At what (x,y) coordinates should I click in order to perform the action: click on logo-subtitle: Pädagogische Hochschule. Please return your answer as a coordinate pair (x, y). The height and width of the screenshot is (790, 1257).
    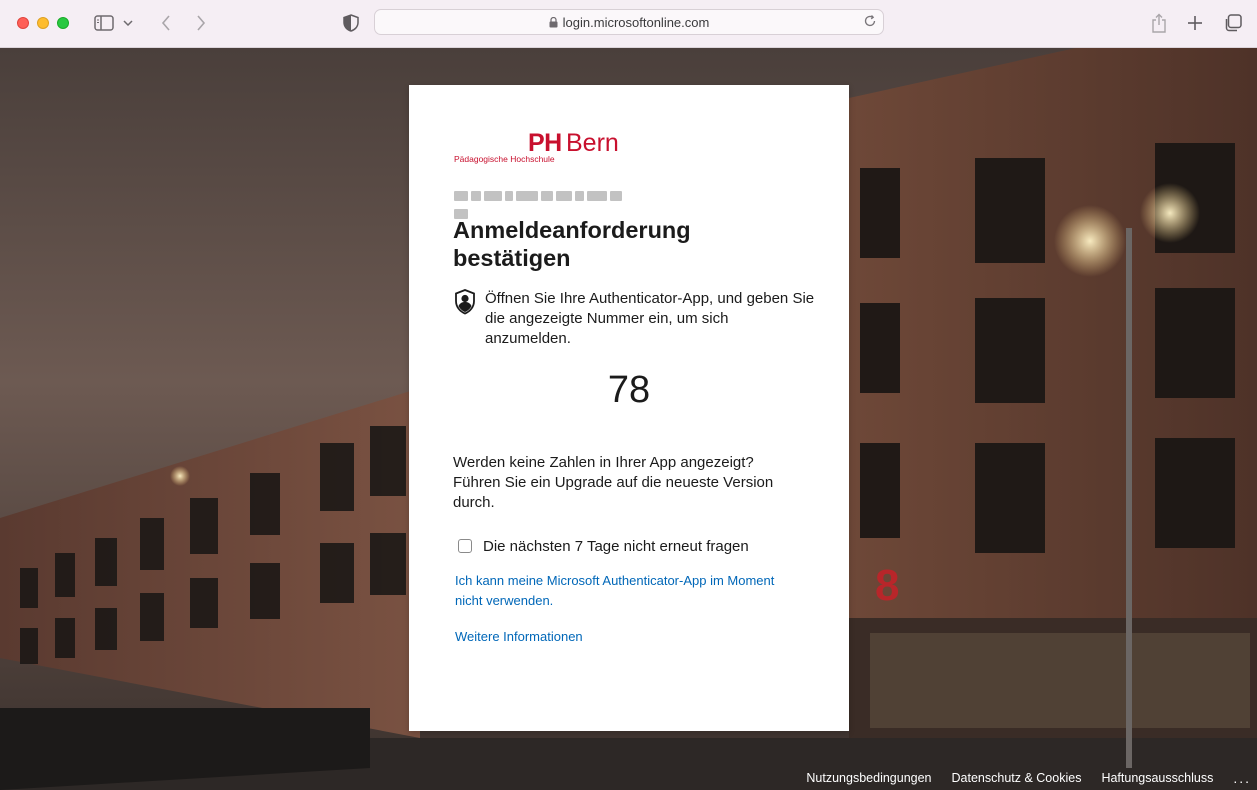
    Looking at the image, I should click on (504, 159).